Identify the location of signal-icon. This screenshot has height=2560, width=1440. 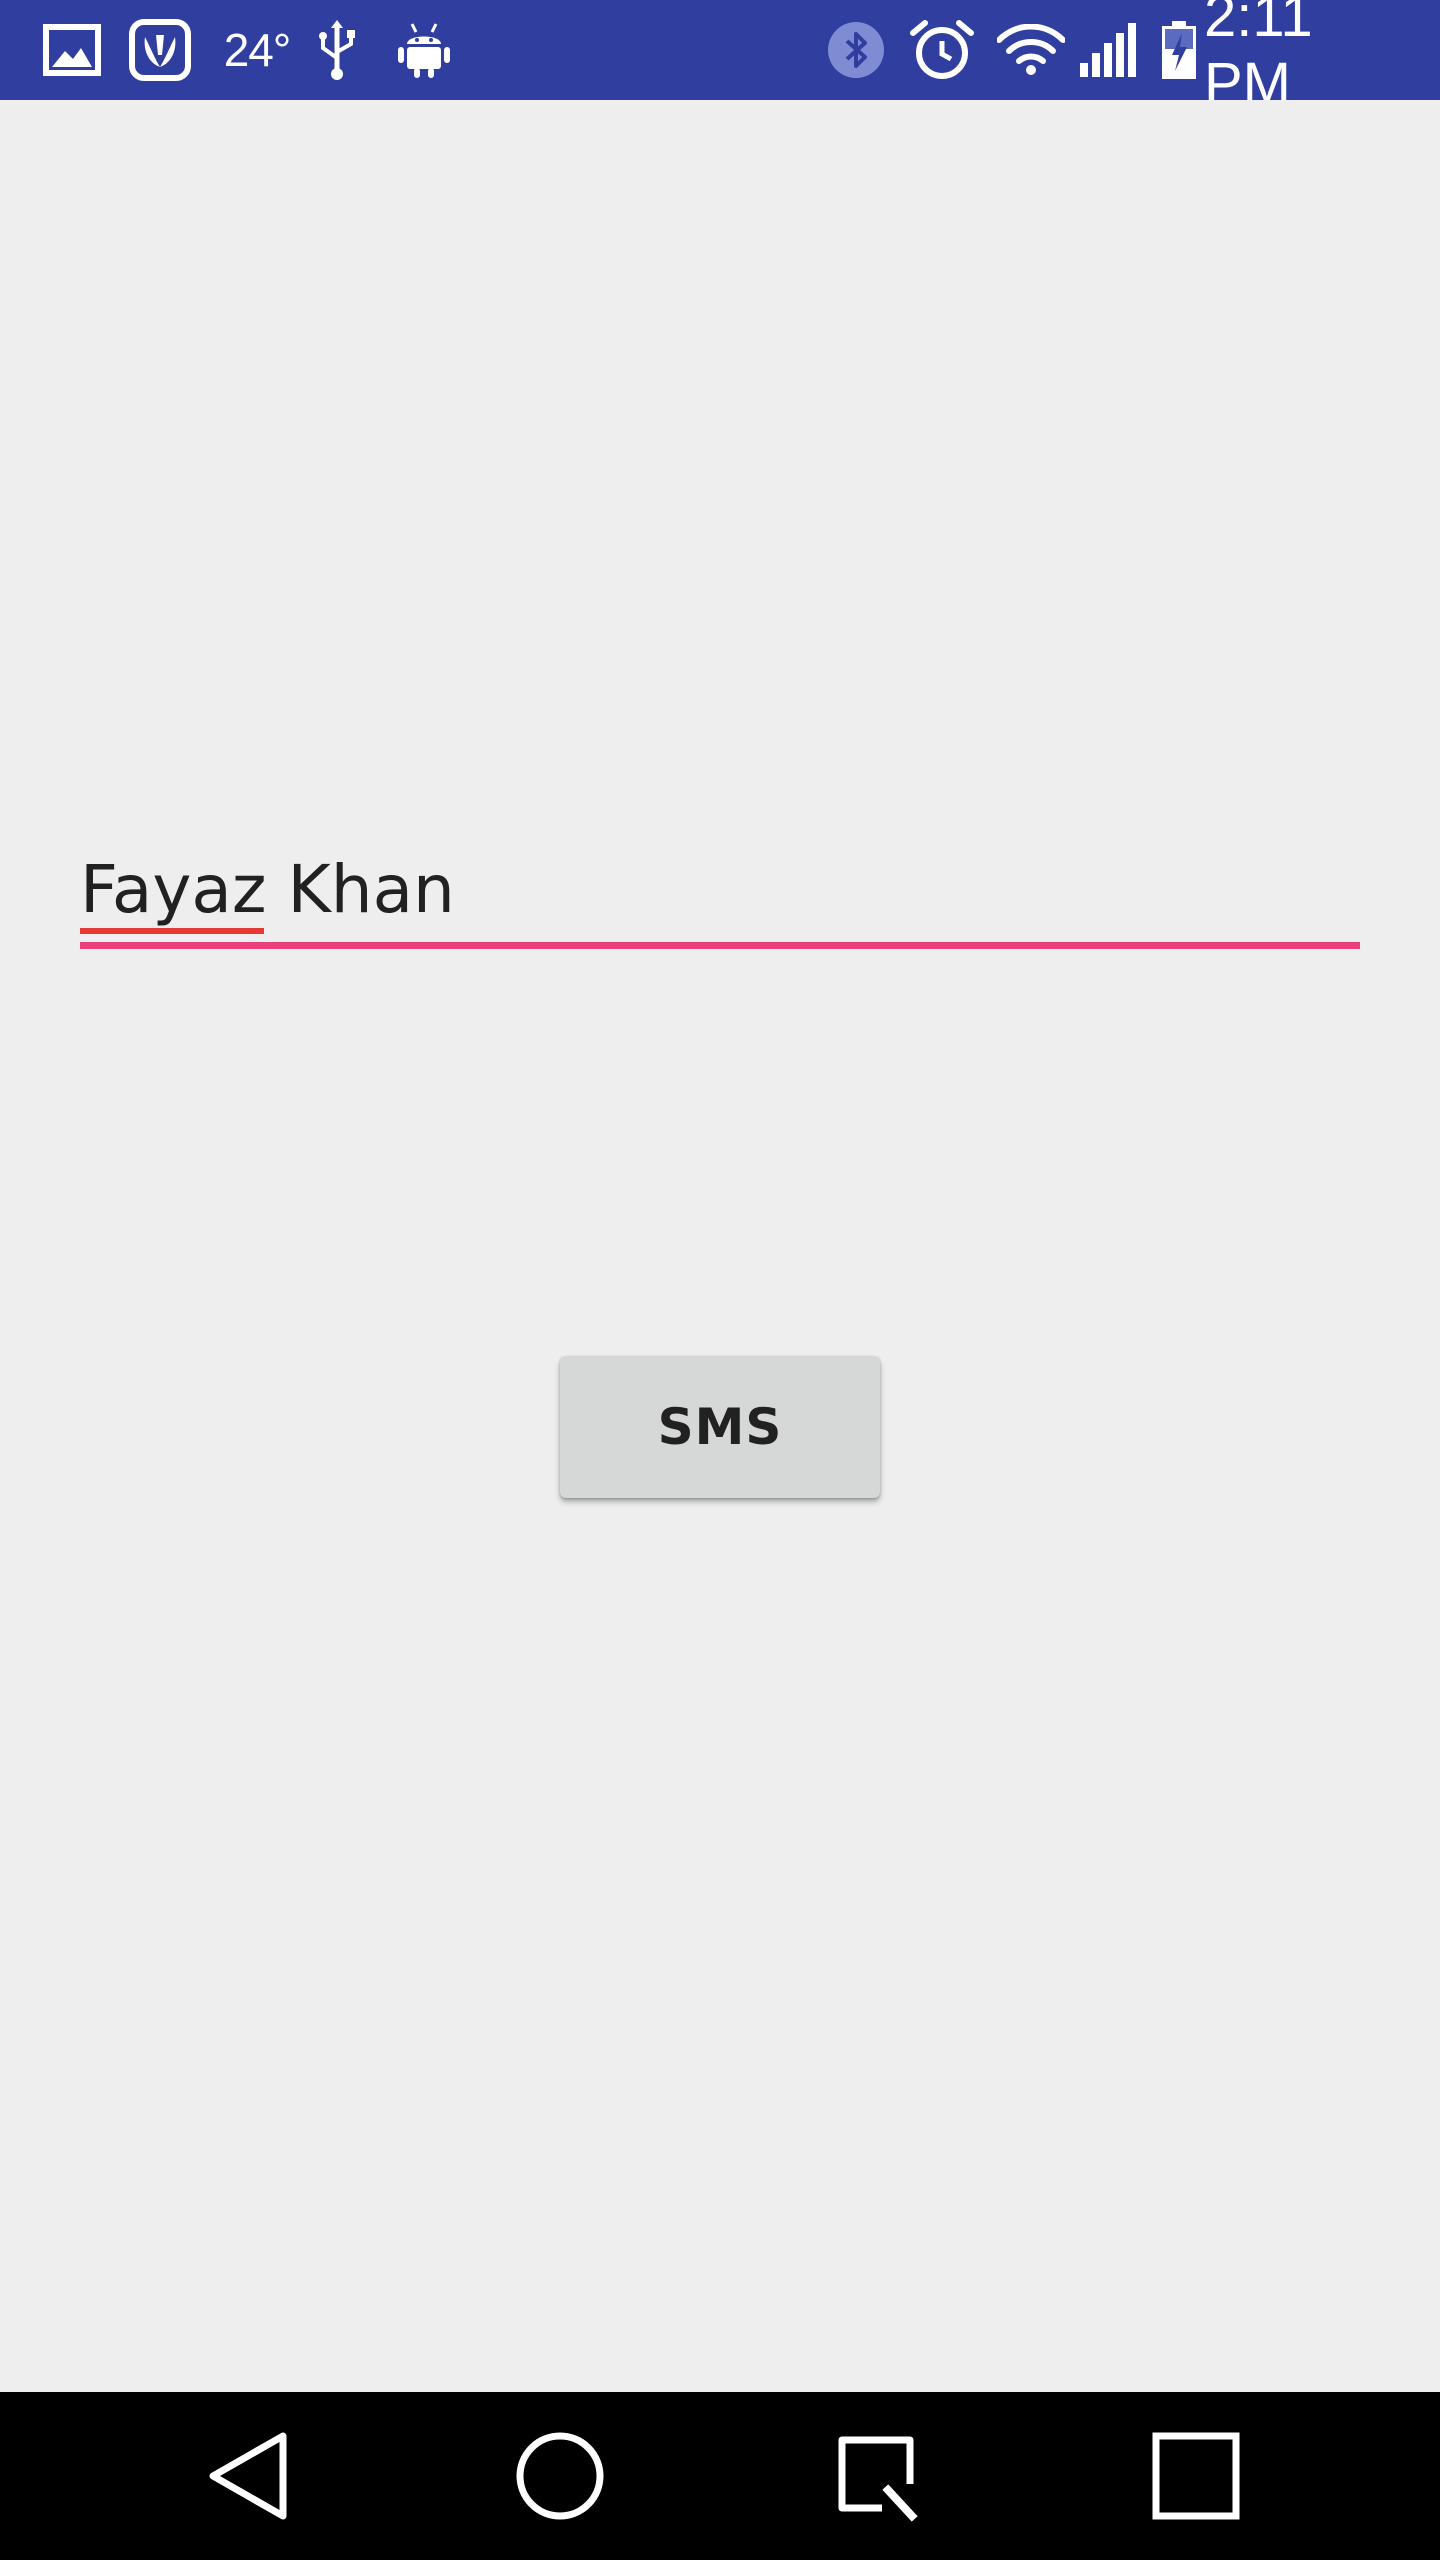
(1107, 50).